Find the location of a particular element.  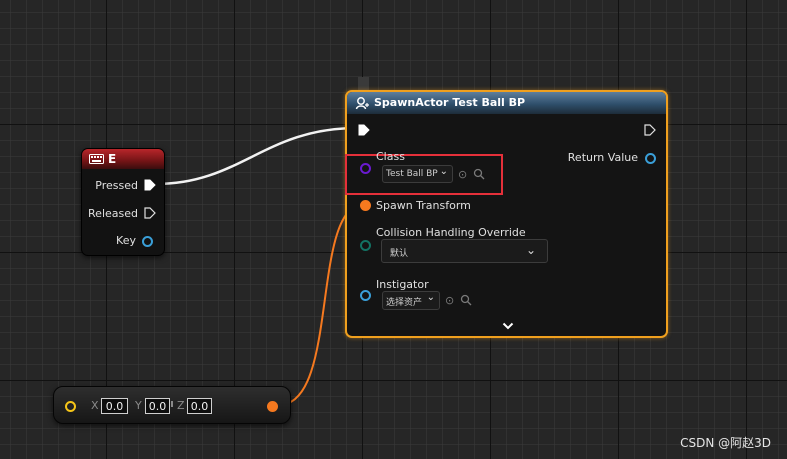

class-combo: Test Ball BP ⌄ is located at coordinates (417, 174).